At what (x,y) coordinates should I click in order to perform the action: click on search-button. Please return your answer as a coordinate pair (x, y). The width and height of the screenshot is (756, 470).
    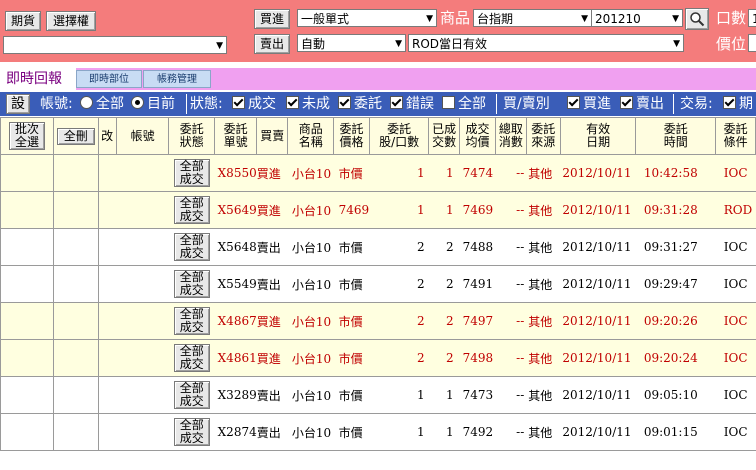
    Looking at the image, I should click on (697, 19).